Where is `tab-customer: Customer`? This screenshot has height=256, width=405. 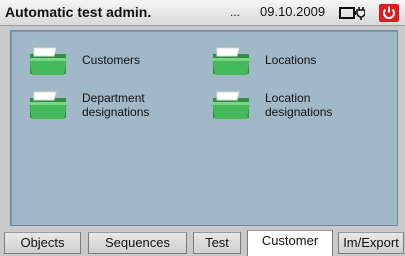 tab-customer: Customer is located at coordinates (290, 243).